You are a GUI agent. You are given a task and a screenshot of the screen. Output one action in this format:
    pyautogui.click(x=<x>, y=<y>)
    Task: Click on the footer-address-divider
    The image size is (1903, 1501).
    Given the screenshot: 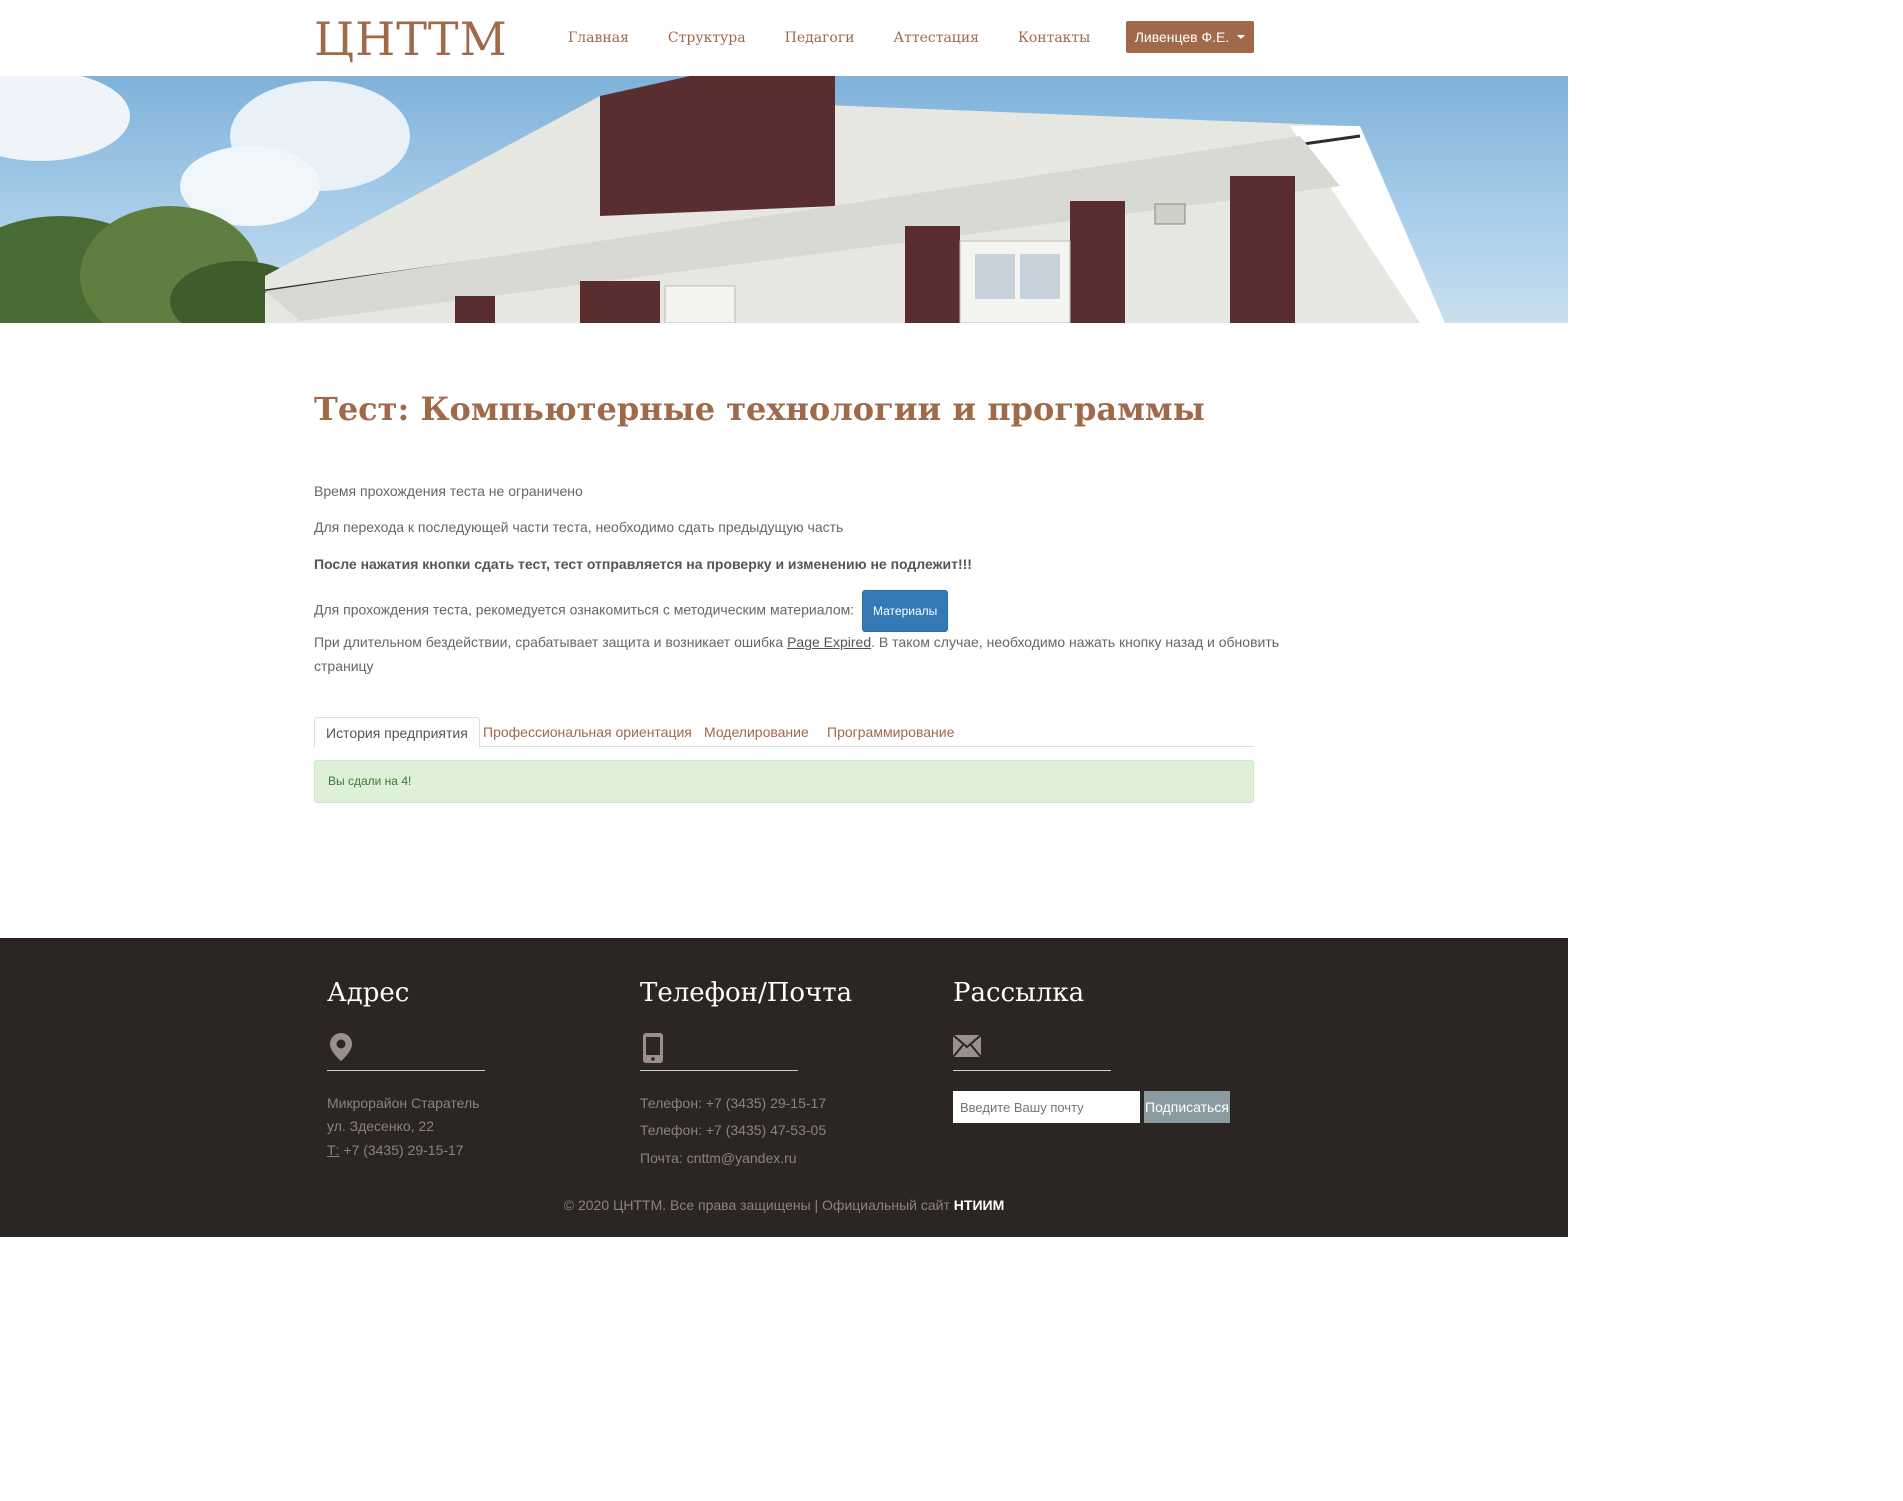 What is the action you would take?
    pyautogui.click(x=406, y=1070)
    